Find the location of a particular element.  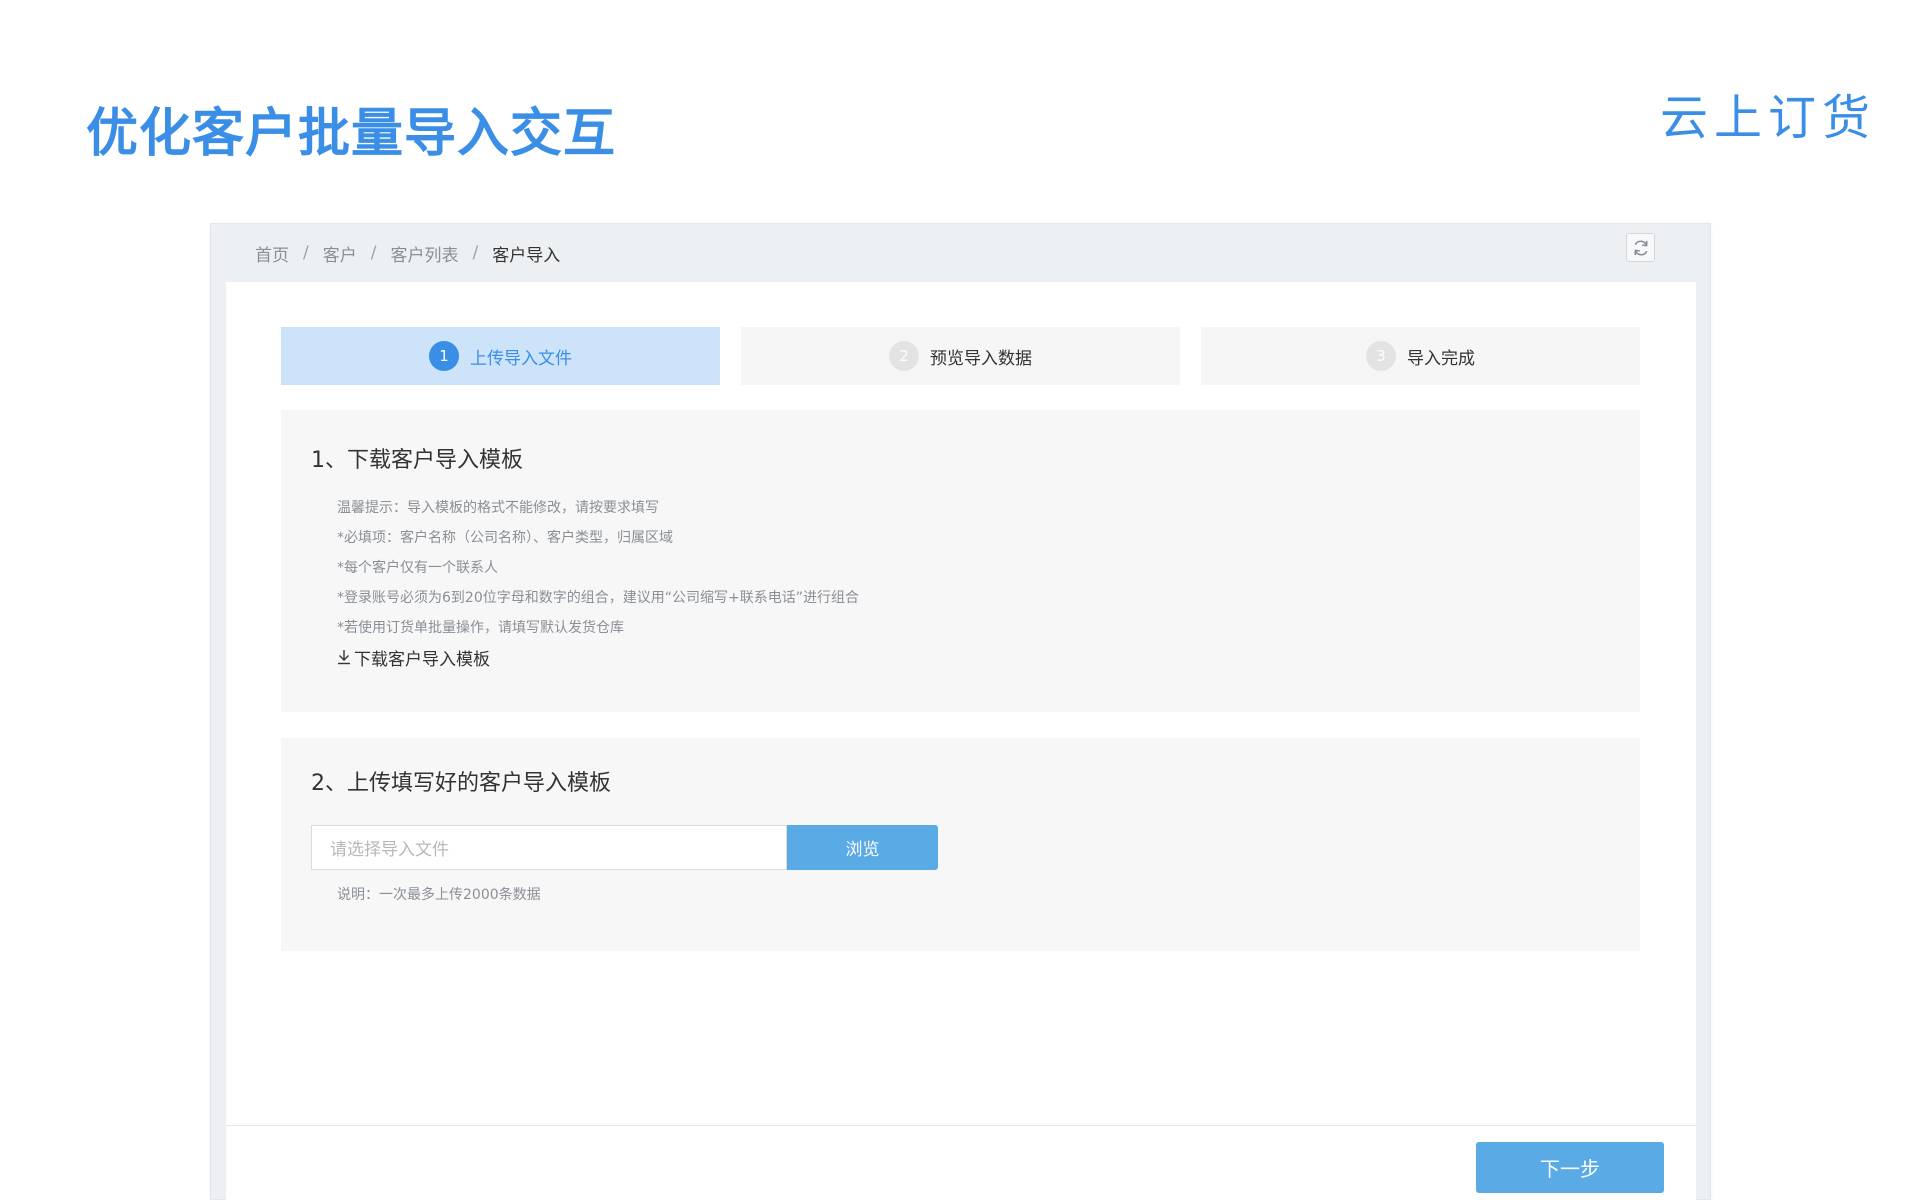

tip-text: *每个客户仅有一个联系人 is located at coordinates (417, 568).